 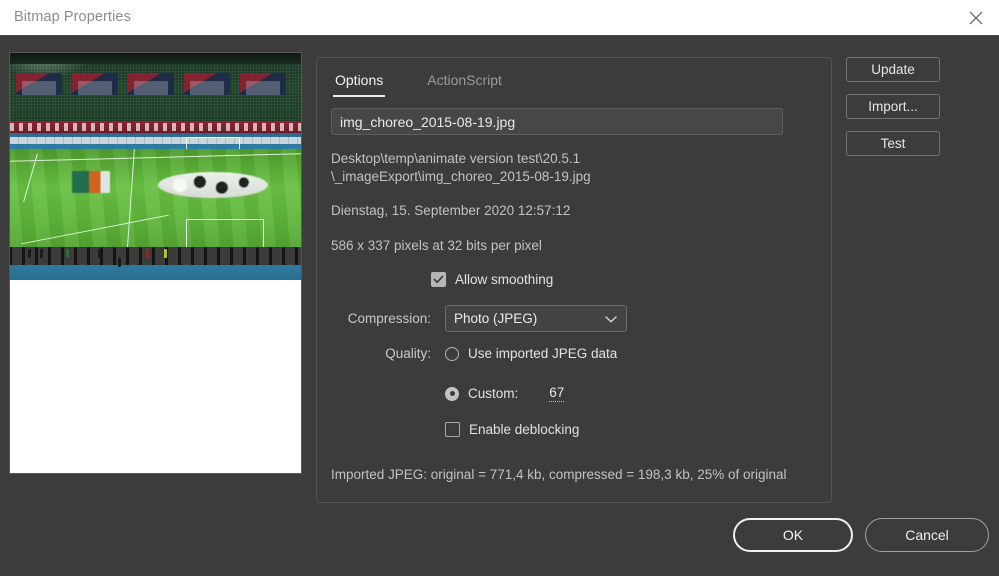 I want to click on titlebar: Bitmap Properties, so click(x=499, y=18).